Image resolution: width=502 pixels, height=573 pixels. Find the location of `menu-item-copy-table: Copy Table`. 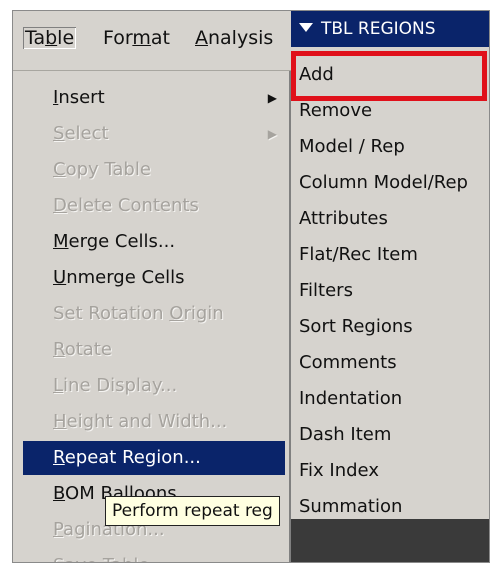

menu-item-copy-table: Copy Table is located at coordinates (154, 170).